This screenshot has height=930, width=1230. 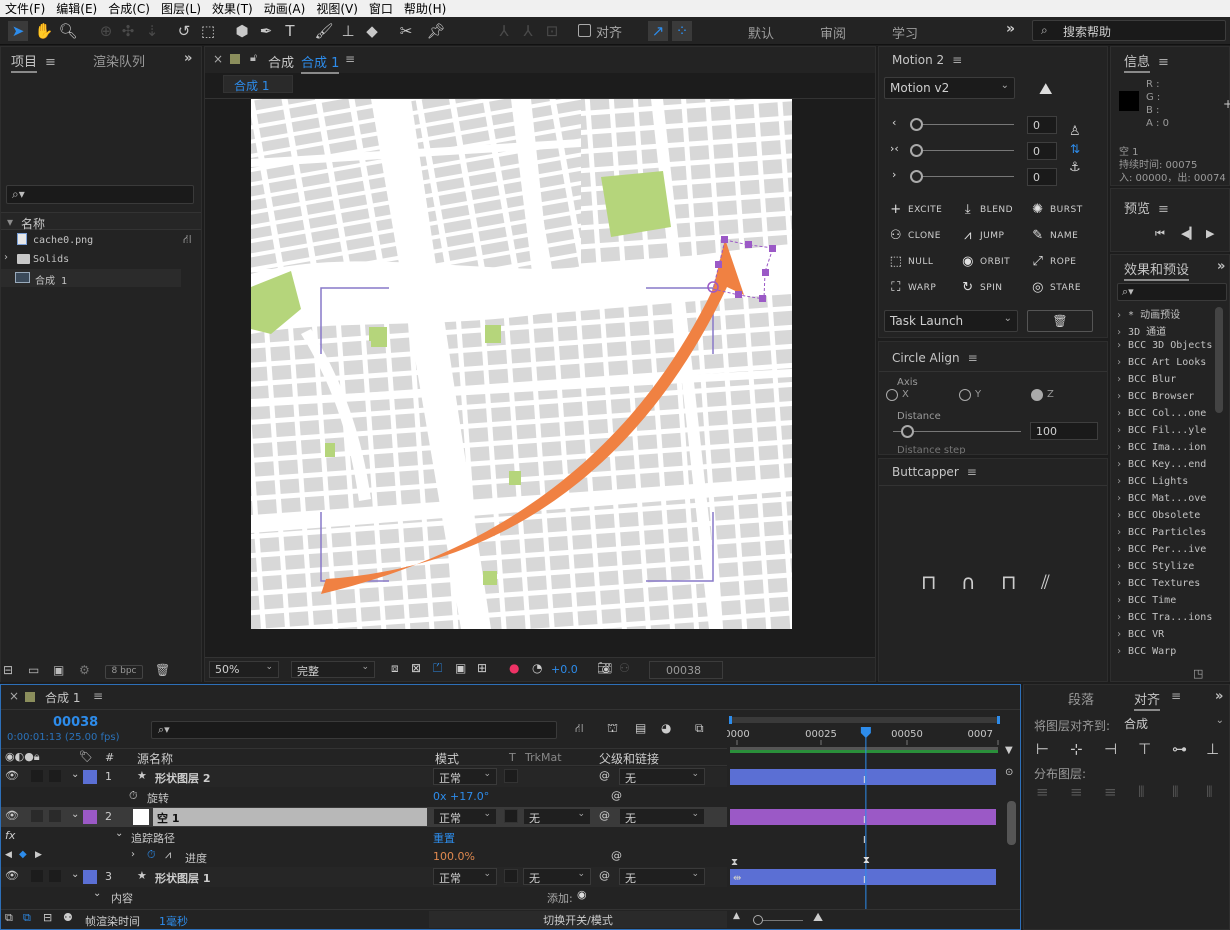 I want to click on tab-align: 对齐, so click(x=1147, y=700).